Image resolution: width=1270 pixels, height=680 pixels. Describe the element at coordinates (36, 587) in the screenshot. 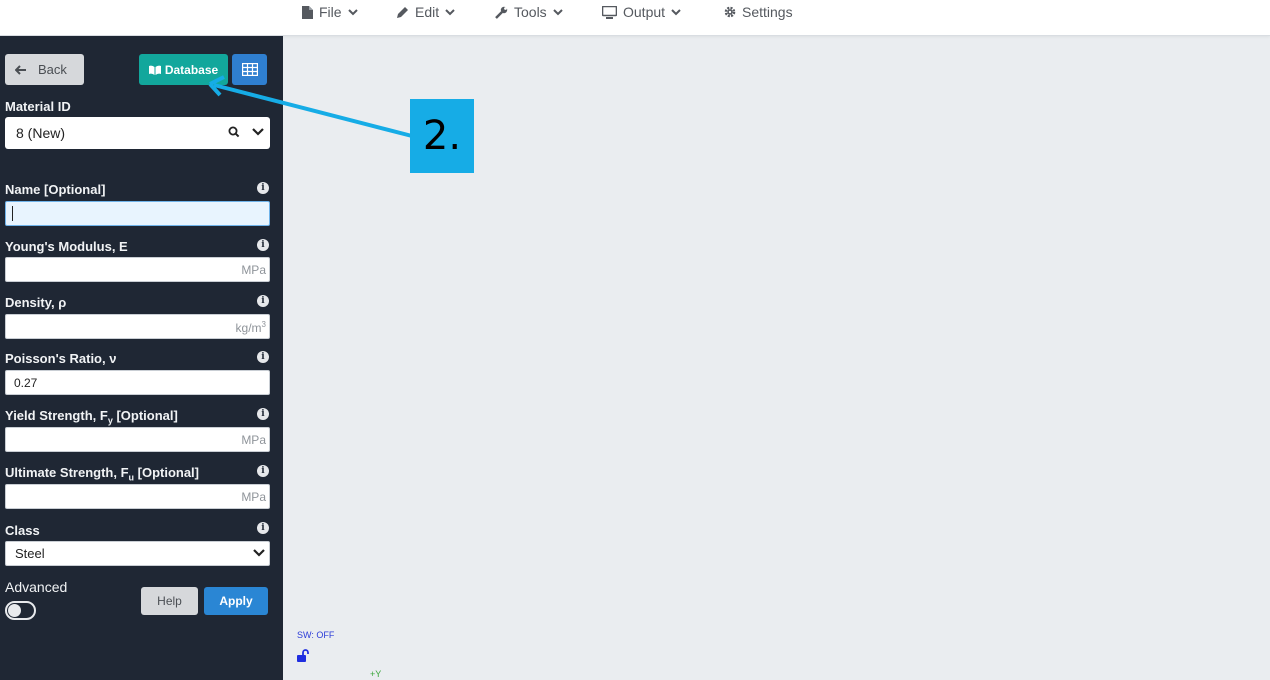

I see `advanced-label: Advanced` at that location.